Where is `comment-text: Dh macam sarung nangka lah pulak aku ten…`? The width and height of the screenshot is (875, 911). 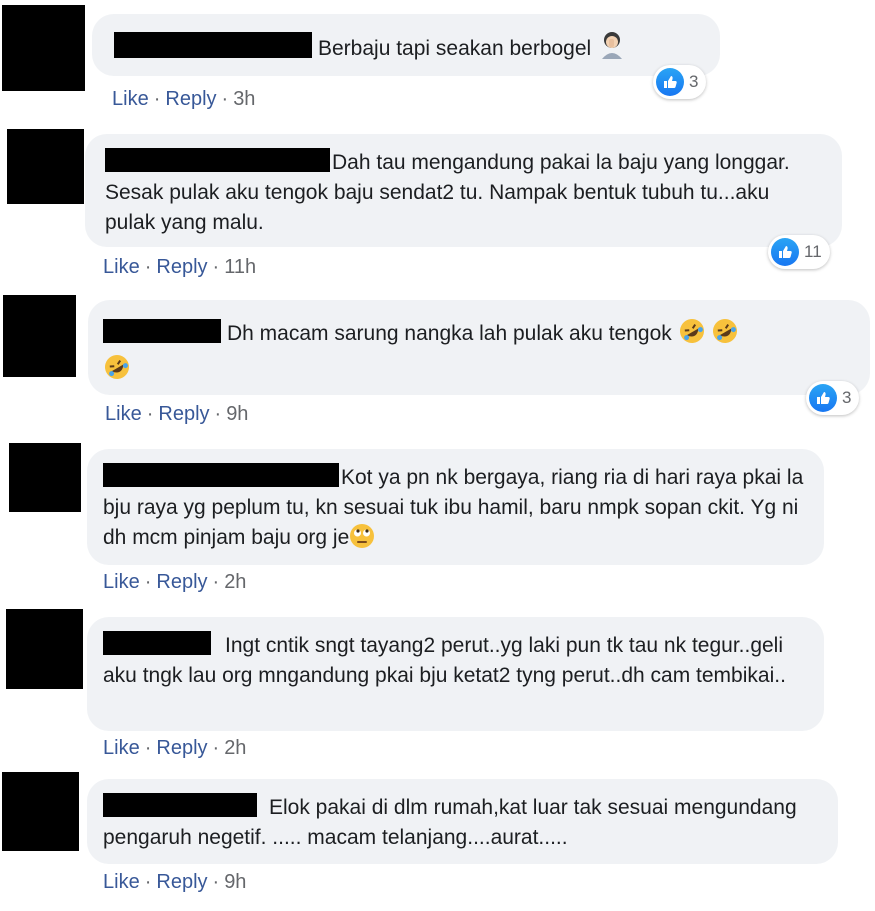
comment-text: Dh macam sarung nangka lah pulak aku ten… is located at coordinates (449, 333).